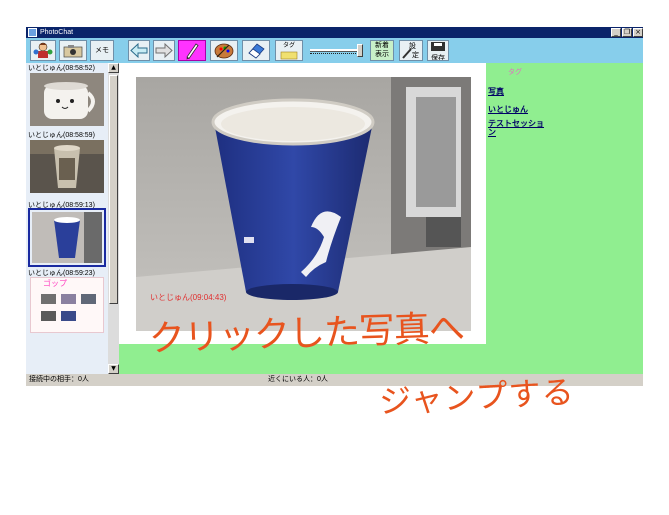 This screenshot has width=669, height=515. I want to click on palette-button, so click(224, 50).